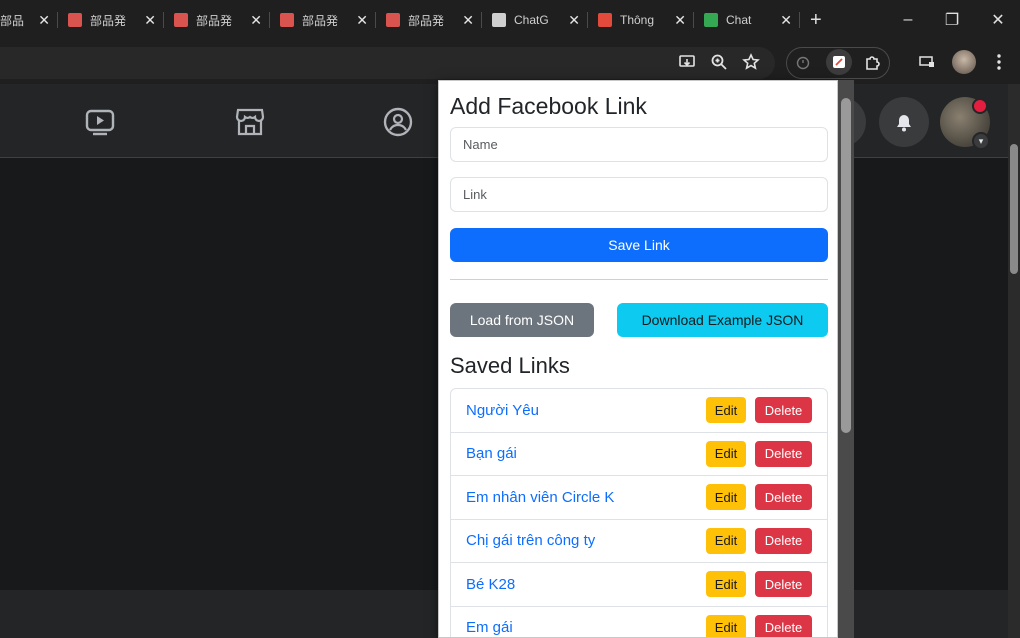  Describe the element at coordinates (927, 62) in the screenshot. I see `cast-icon` at that location.